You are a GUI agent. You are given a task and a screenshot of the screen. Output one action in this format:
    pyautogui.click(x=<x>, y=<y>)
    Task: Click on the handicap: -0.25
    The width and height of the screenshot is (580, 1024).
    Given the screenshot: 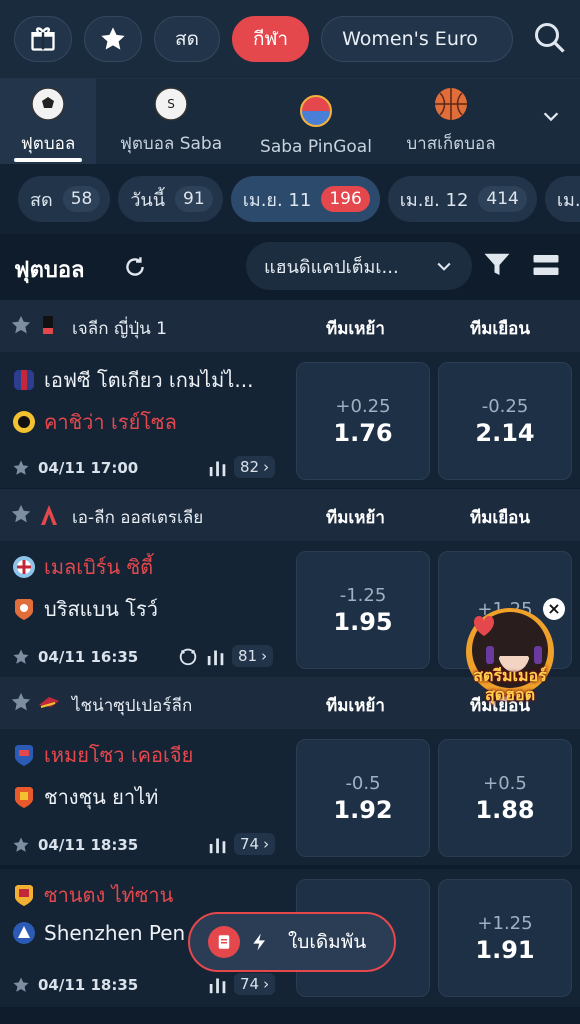 What is the action you would take?
    pyautogui.click(x=505, y=406)
    